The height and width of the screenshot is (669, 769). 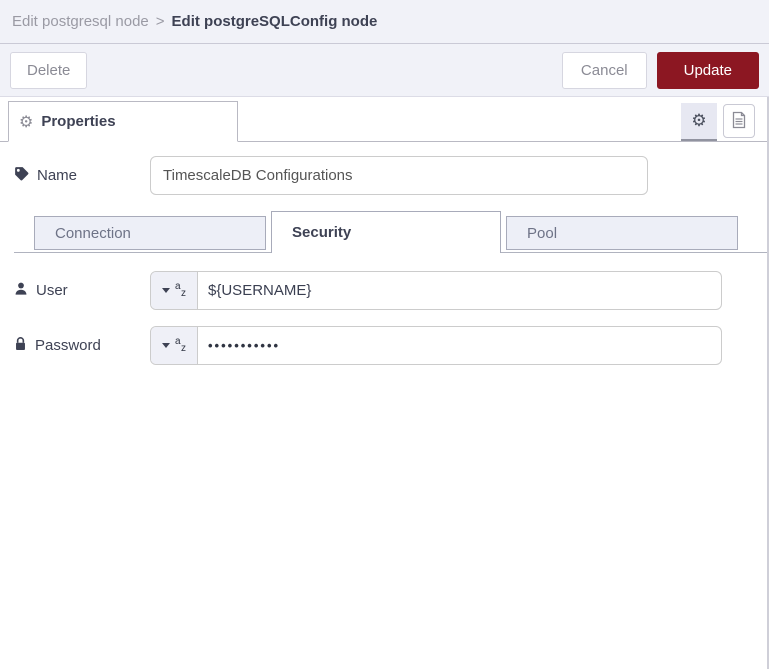 I want to click on name-label: Name, so click(x=82, y=175).